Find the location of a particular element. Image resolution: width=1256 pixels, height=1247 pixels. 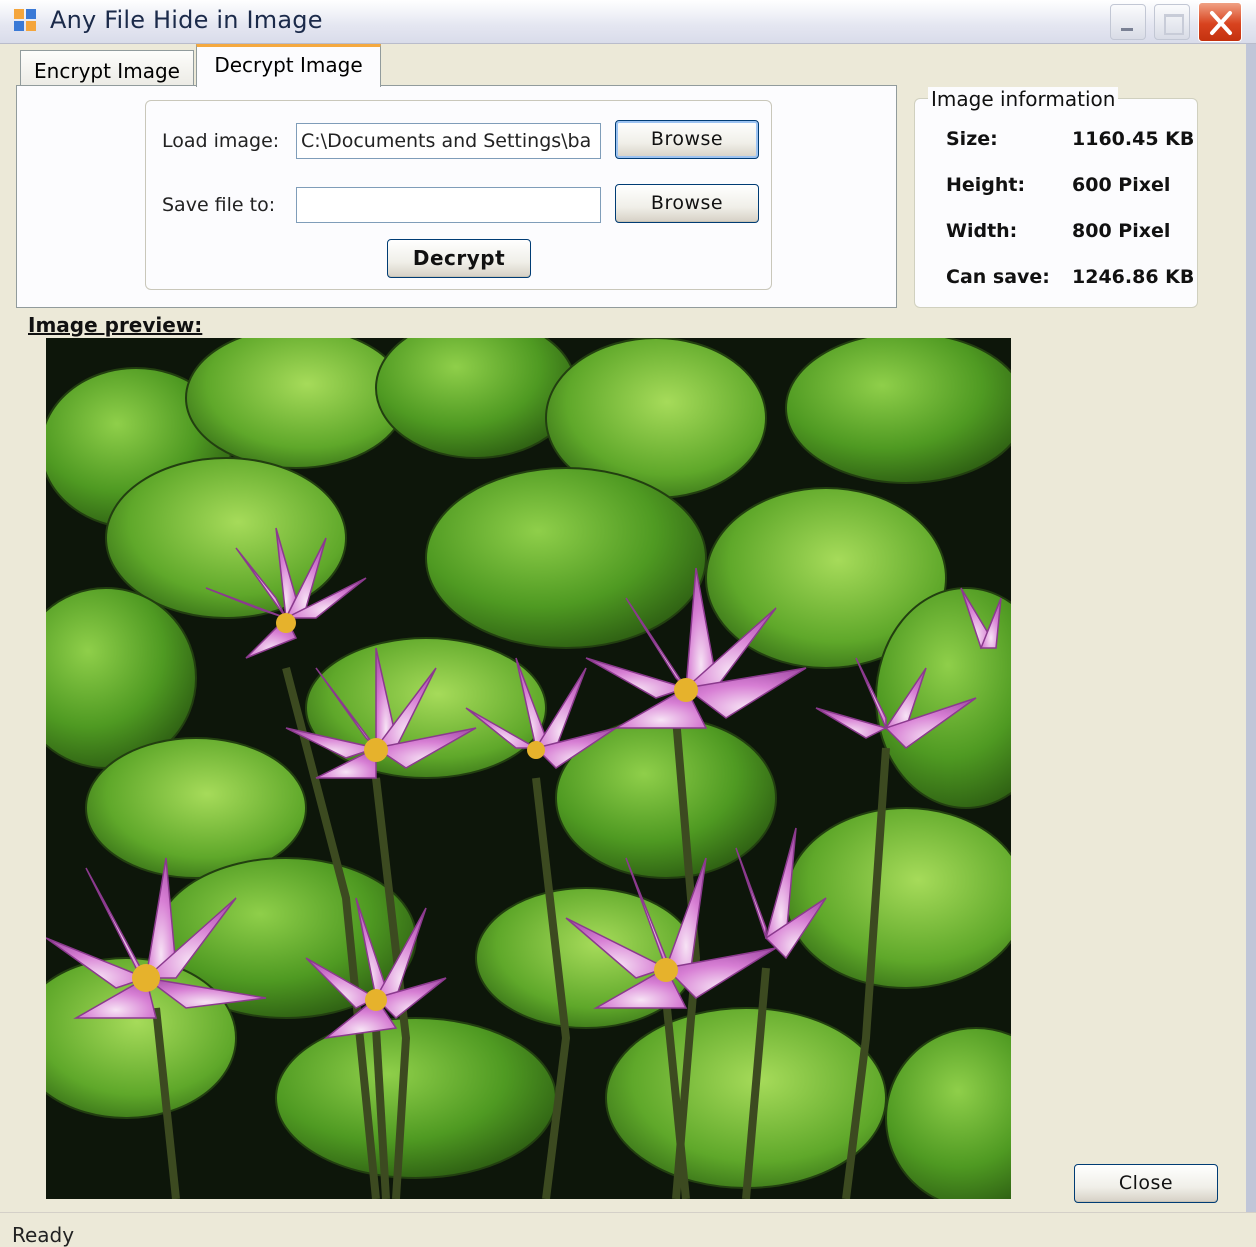

info-height-label: Height: is located at coordinates (986, 185).